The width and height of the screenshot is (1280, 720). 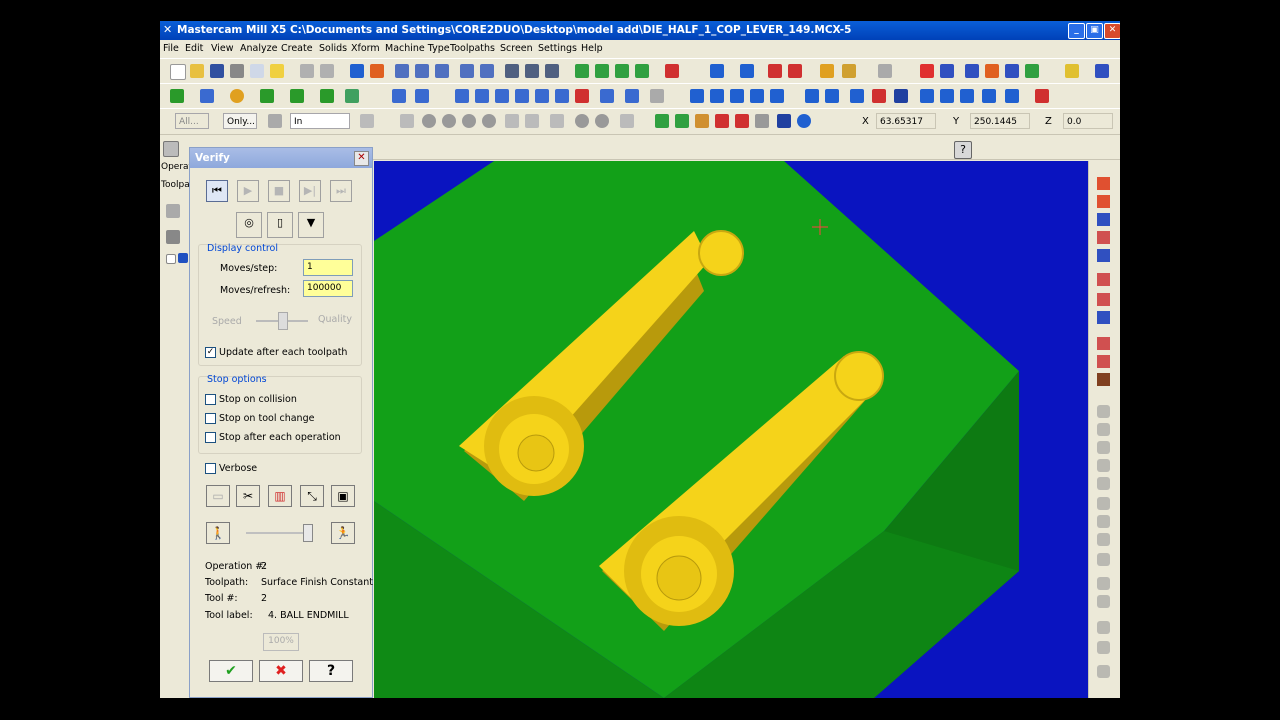 What do you see at coordinates (1103, 201) in the screenshot?
I see `lines-red-icon` at bounding box center [1103, 201].